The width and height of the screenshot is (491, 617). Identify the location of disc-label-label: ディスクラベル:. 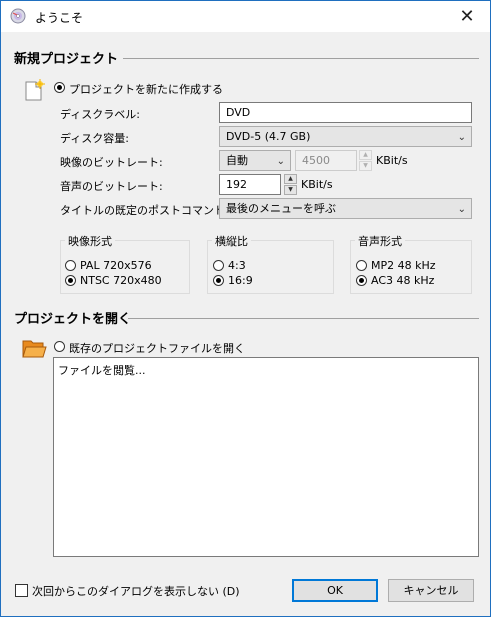
(100, 114).